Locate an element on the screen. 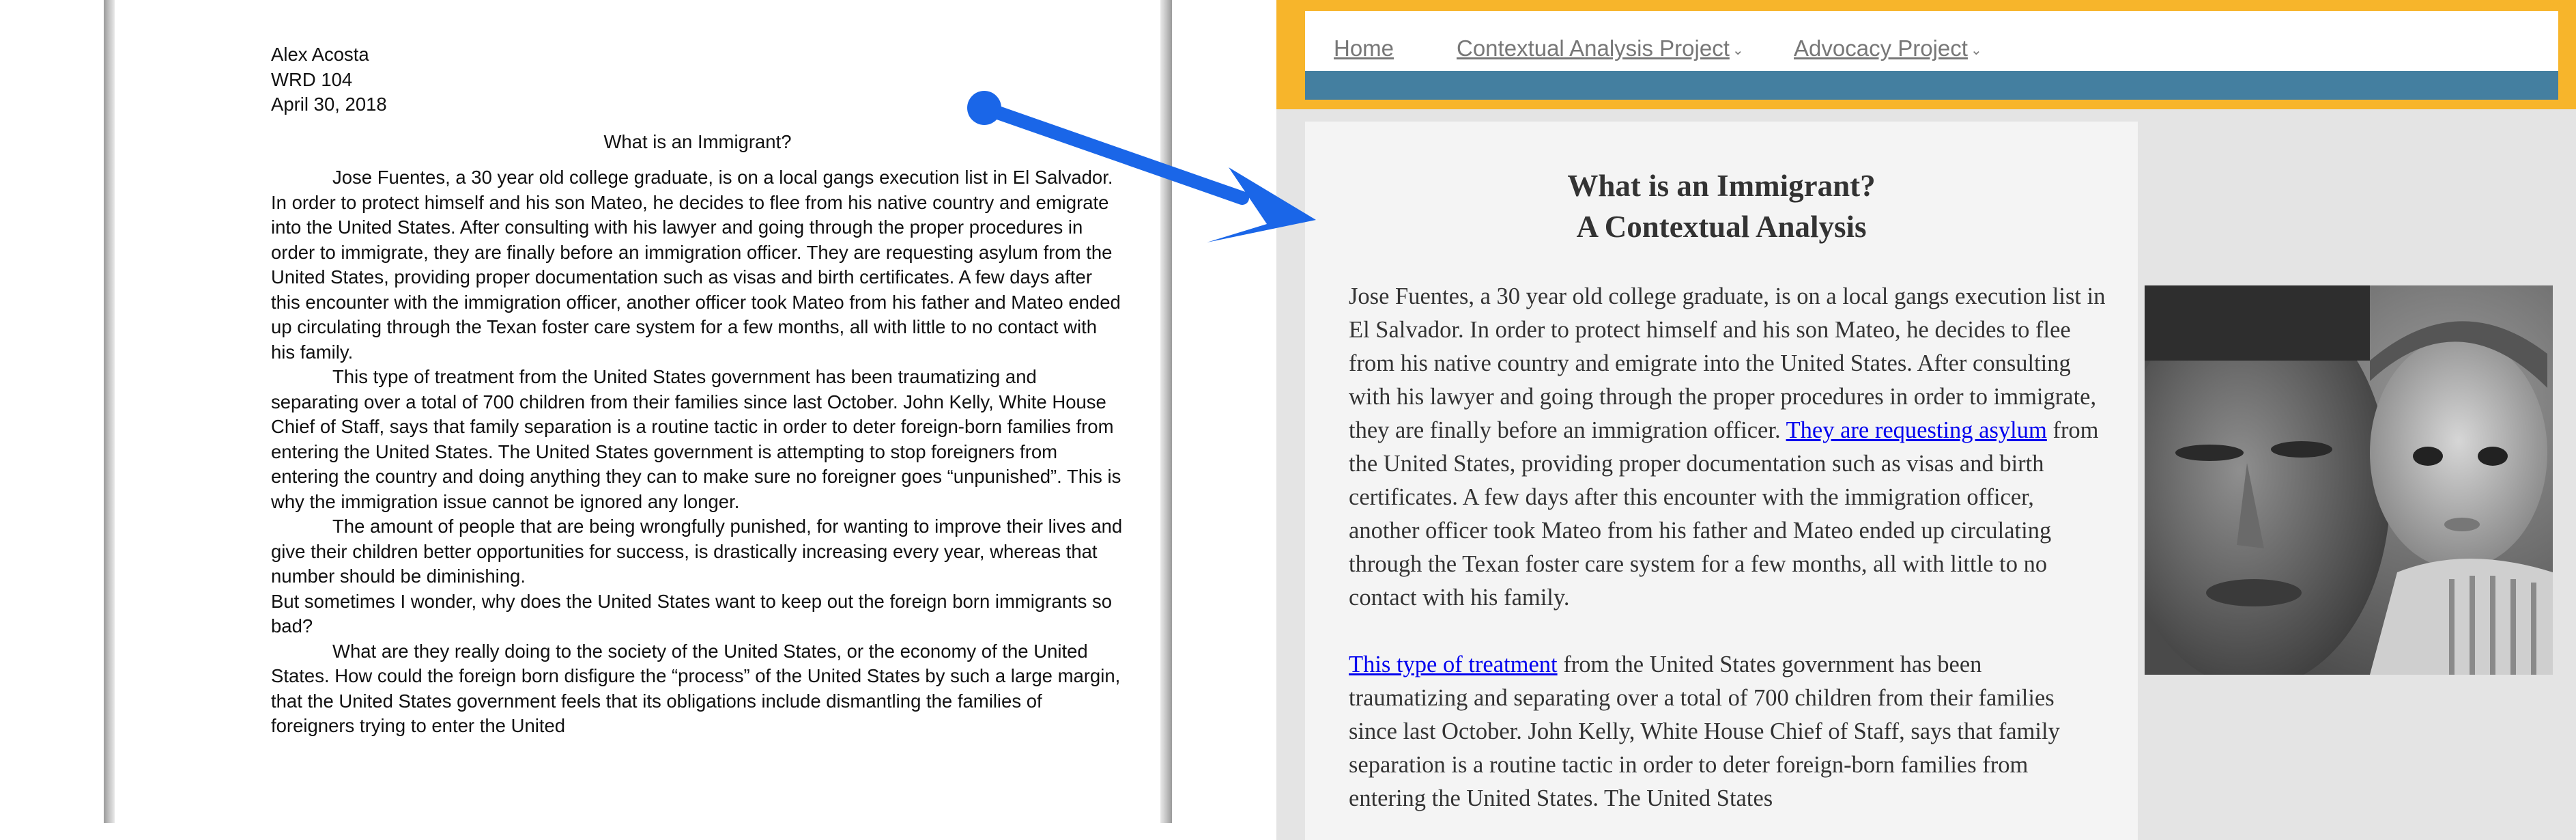 This screenshot has width=2576, height=840. asylum-link: They are requesting asylum is located at coordinates (1916, 430).